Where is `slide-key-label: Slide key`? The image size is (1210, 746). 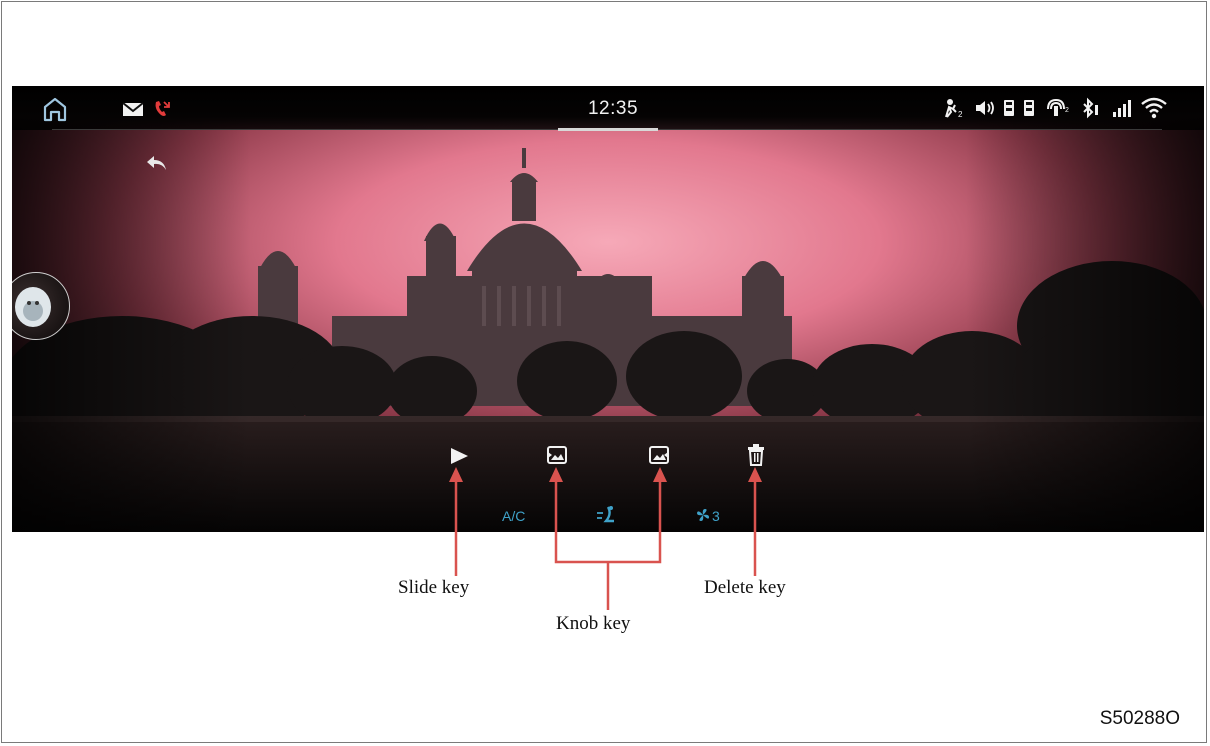 slide-key-label: Slide key is located at coordinates (434, 587).